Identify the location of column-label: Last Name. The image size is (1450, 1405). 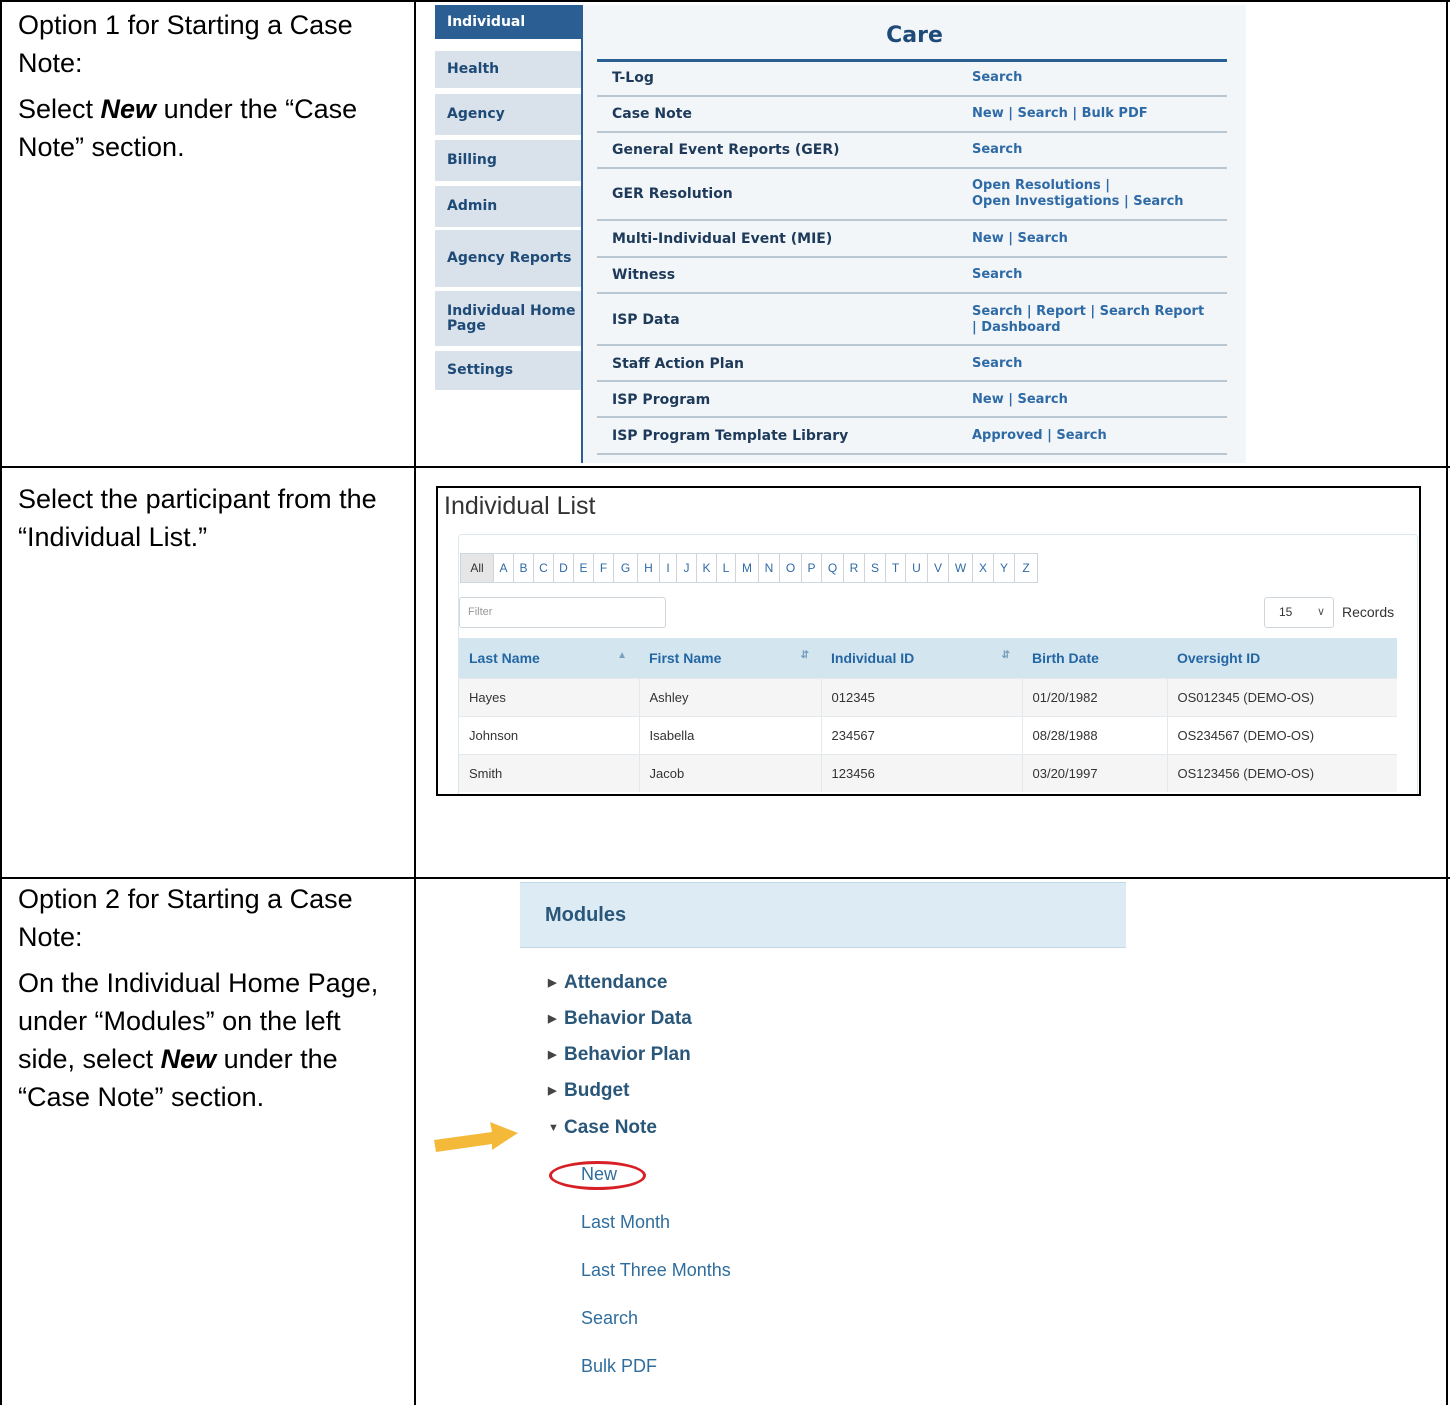
(504, 657).